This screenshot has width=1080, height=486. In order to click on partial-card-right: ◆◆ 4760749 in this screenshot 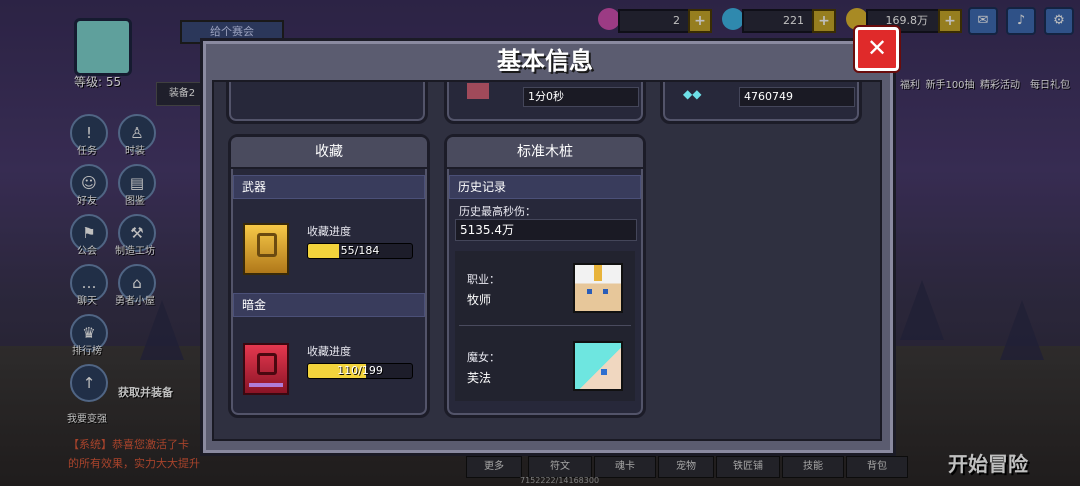, I will do `click(761, 103)`.